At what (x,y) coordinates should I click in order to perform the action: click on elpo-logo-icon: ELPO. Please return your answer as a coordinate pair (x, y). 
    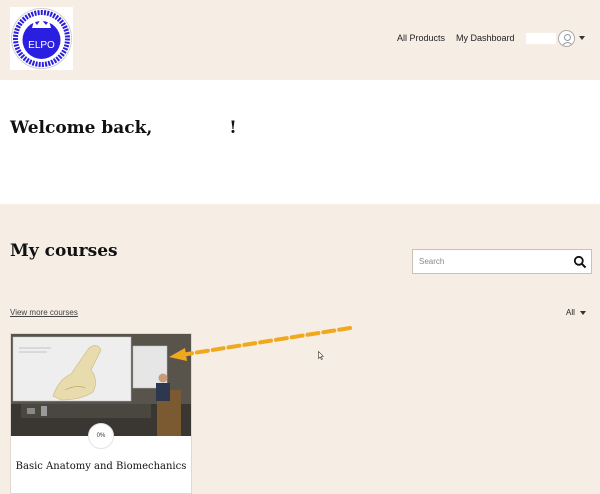
    Looking at the image, I should click on (41, 38).